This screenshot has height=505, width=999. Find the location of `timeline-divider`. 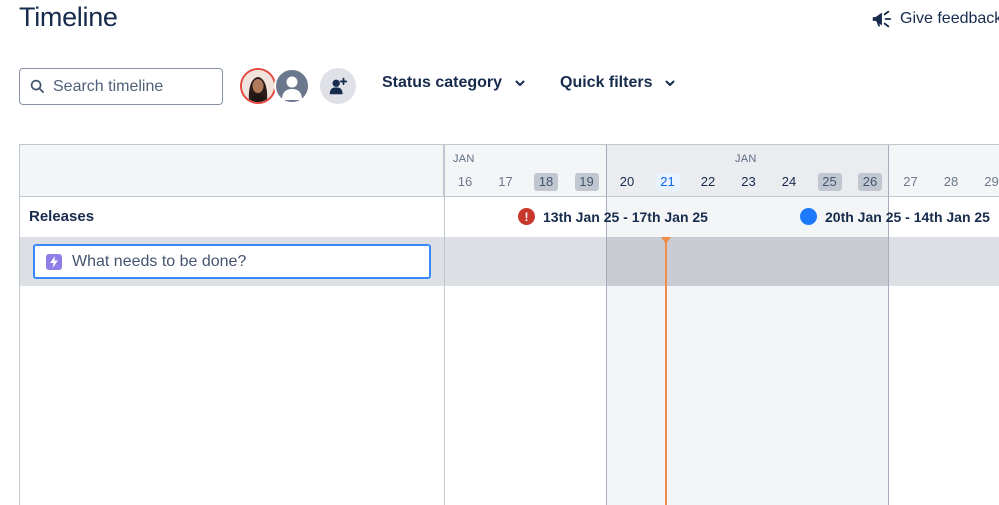

timeline-divider is located at coordinates (444, 325).